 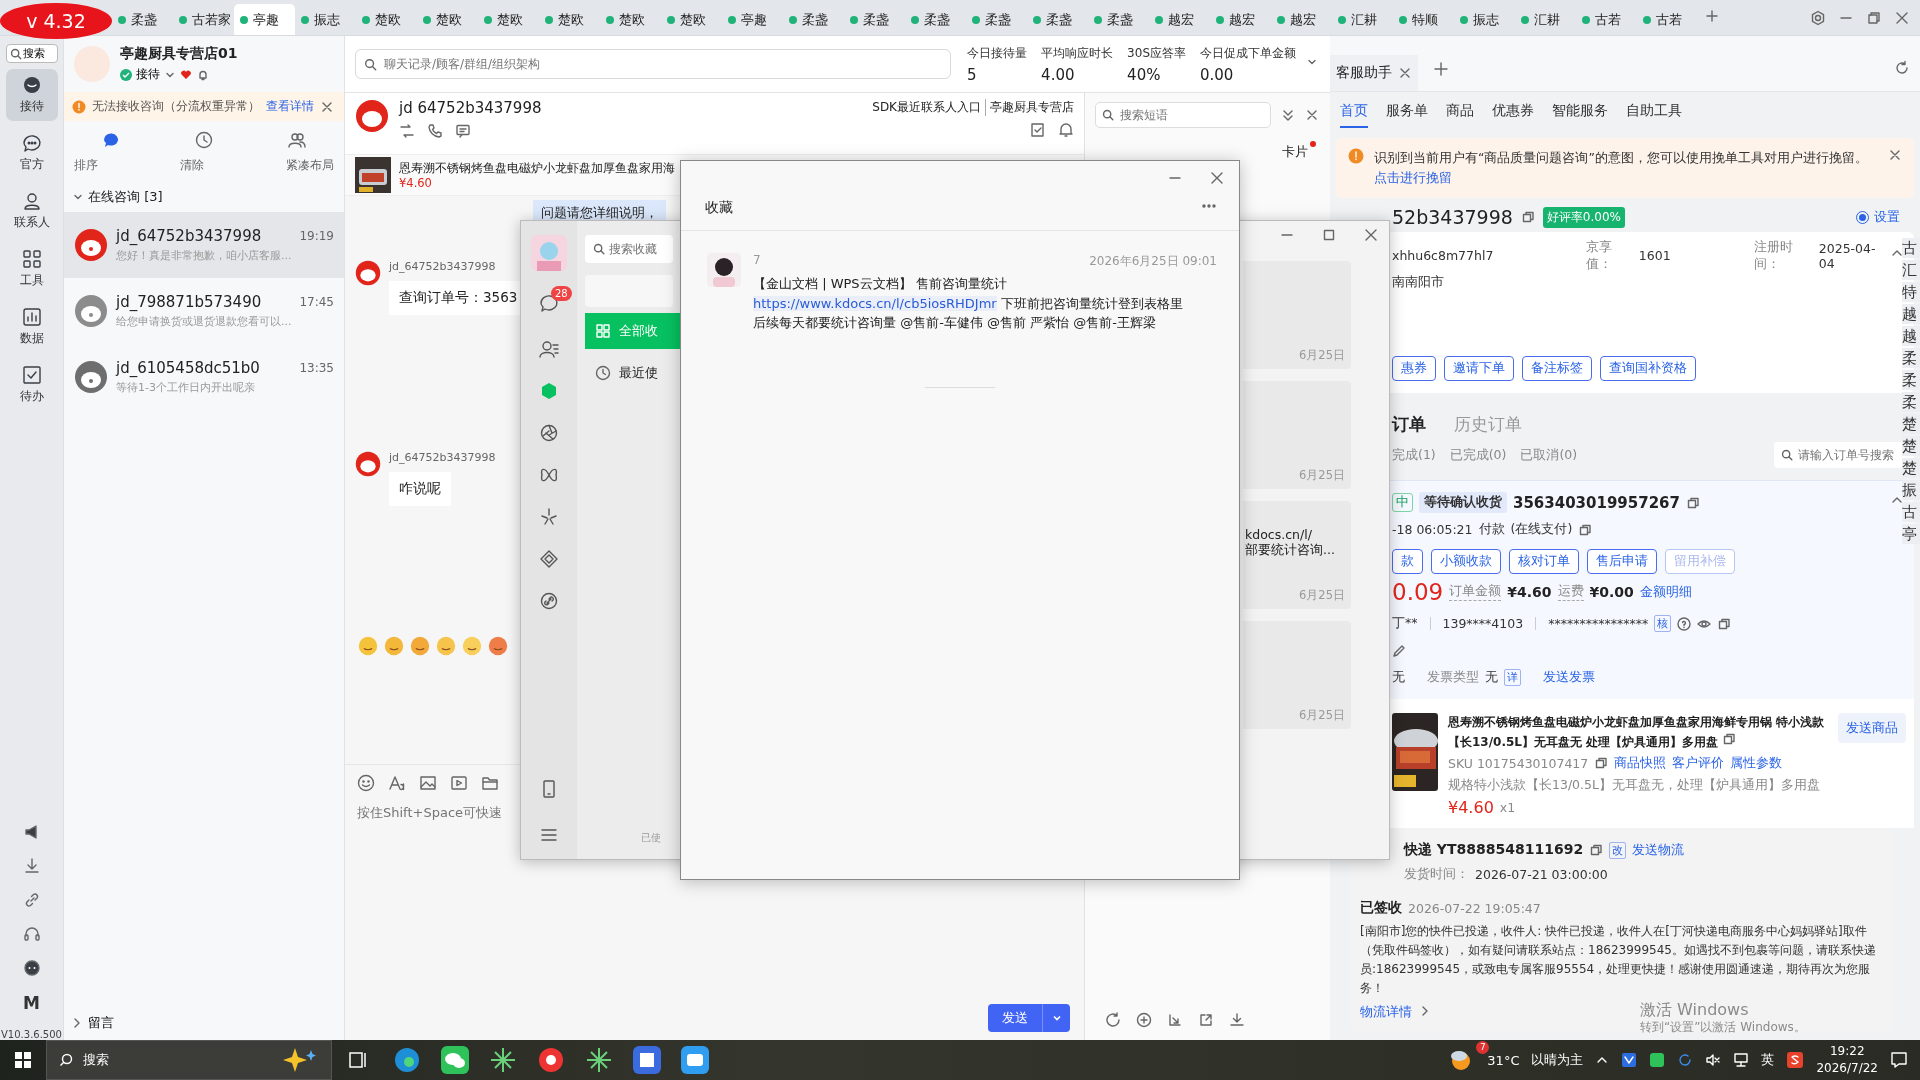 What do you see at coordinates (647, 1060) in the screenshot?
I see `letter-app-icon` at bounding box center [647, 1060].